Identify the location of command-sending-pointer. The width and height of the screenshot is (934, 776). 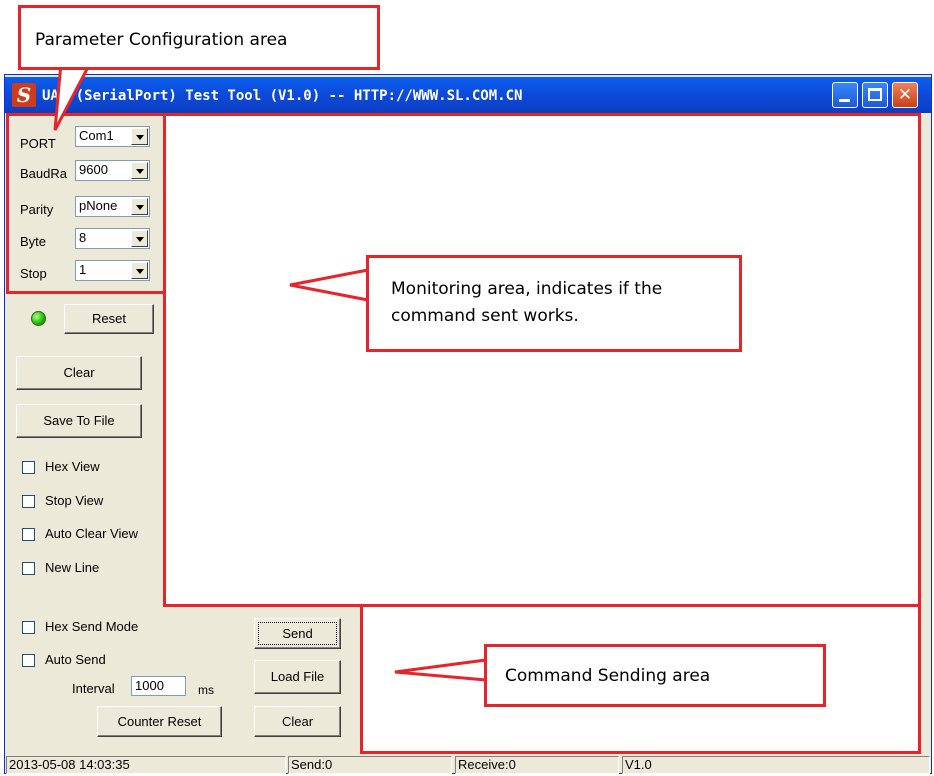
(441, 670).